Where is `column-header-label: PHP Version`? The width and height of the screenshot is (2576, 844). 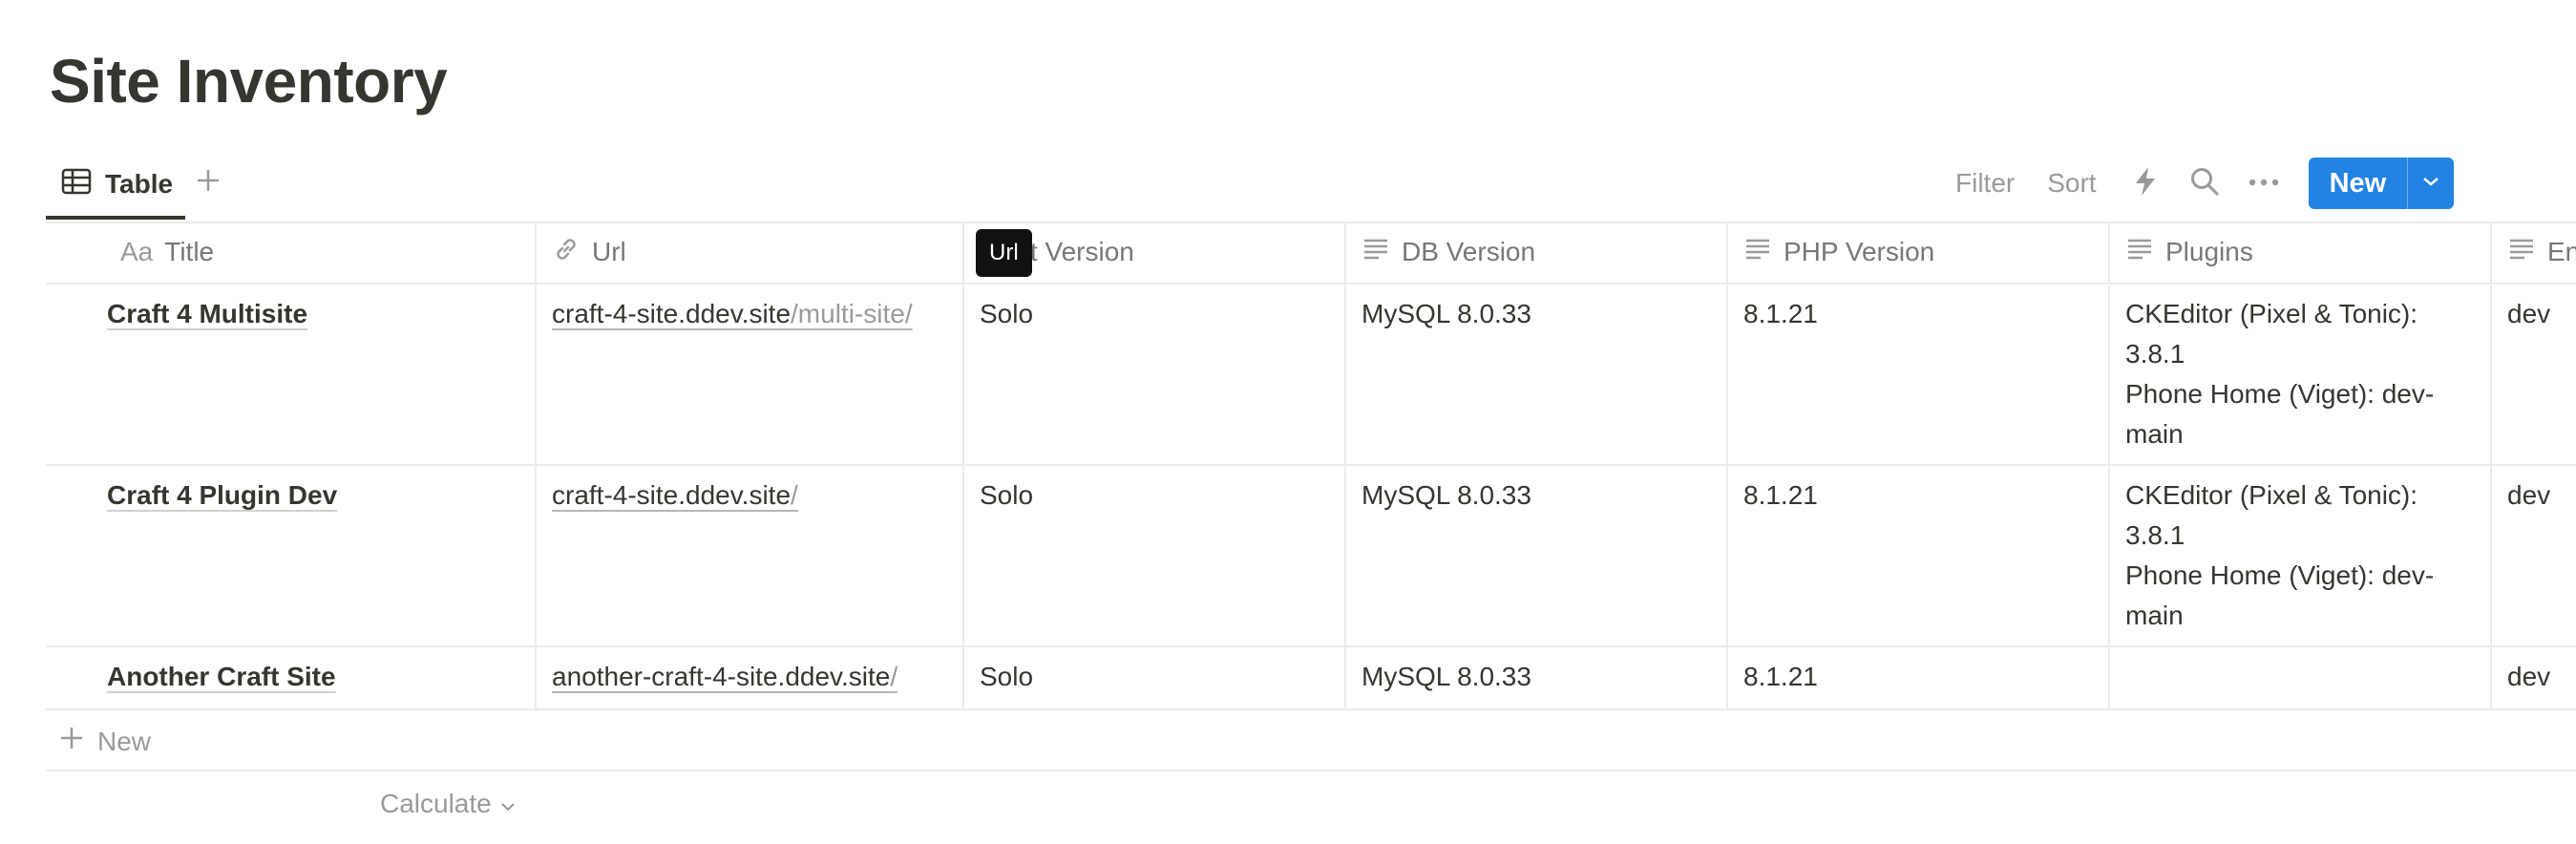
column-header-label: PHP Version is located at coordinates (1859, 252).